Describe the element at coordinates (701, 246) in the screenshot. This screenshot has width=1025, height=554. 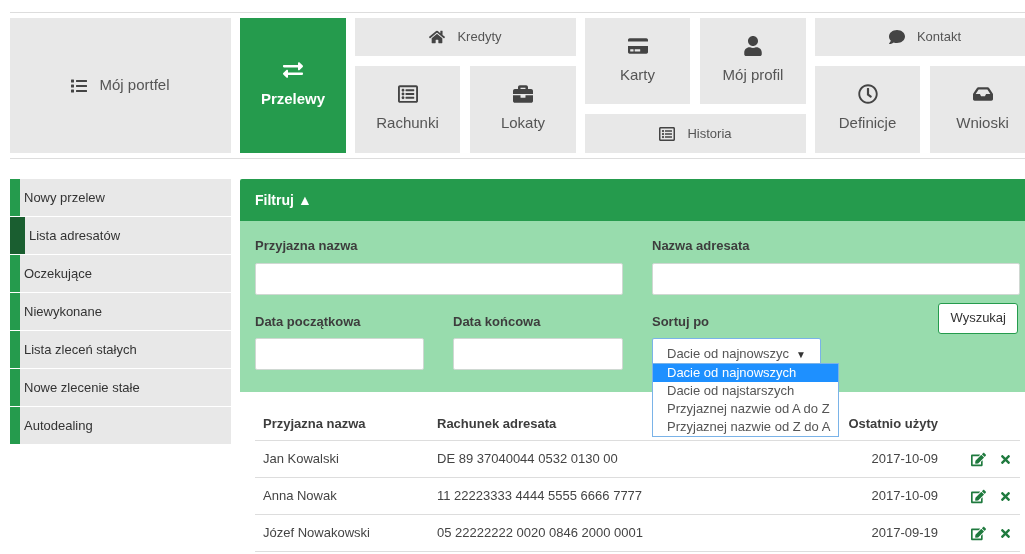
I see `field-label: Nazwa adresata` at that location.